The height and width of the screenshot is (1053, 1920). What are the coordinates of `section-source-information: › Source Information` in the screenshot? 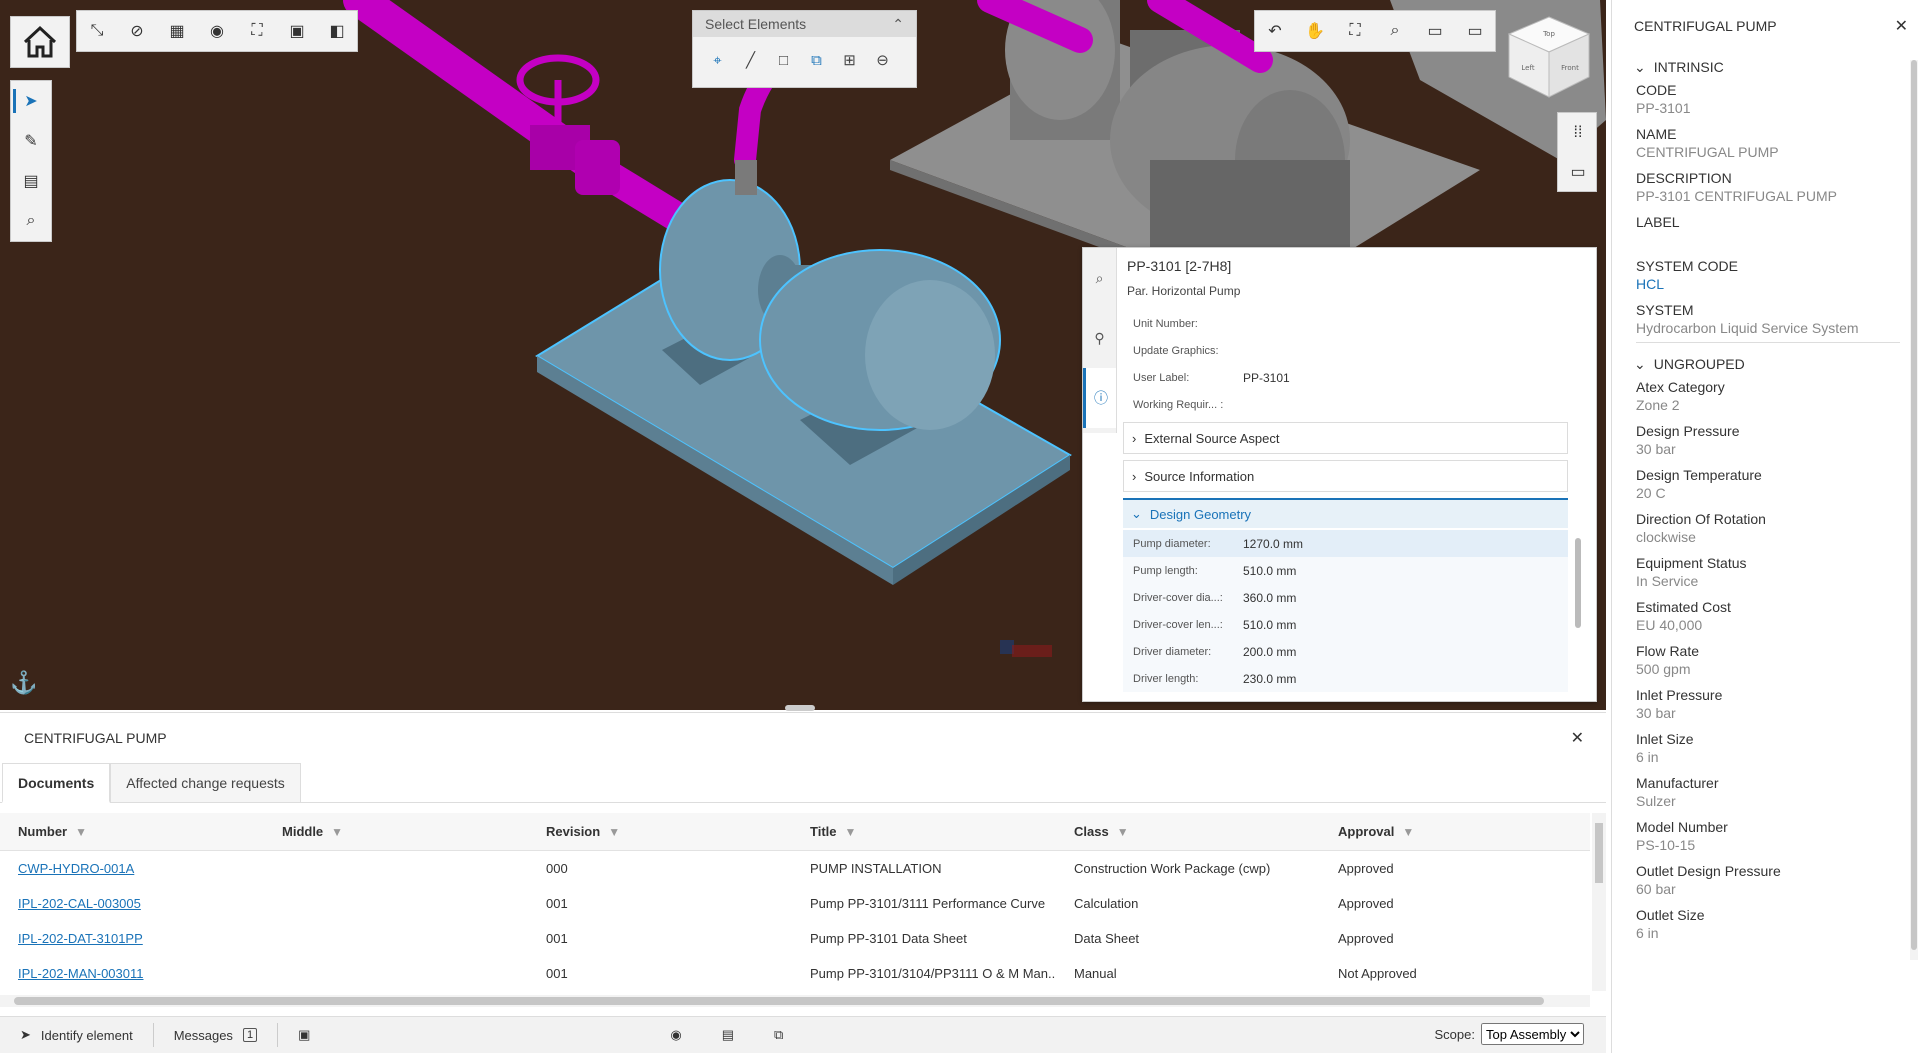 It's located at (1345, 476).